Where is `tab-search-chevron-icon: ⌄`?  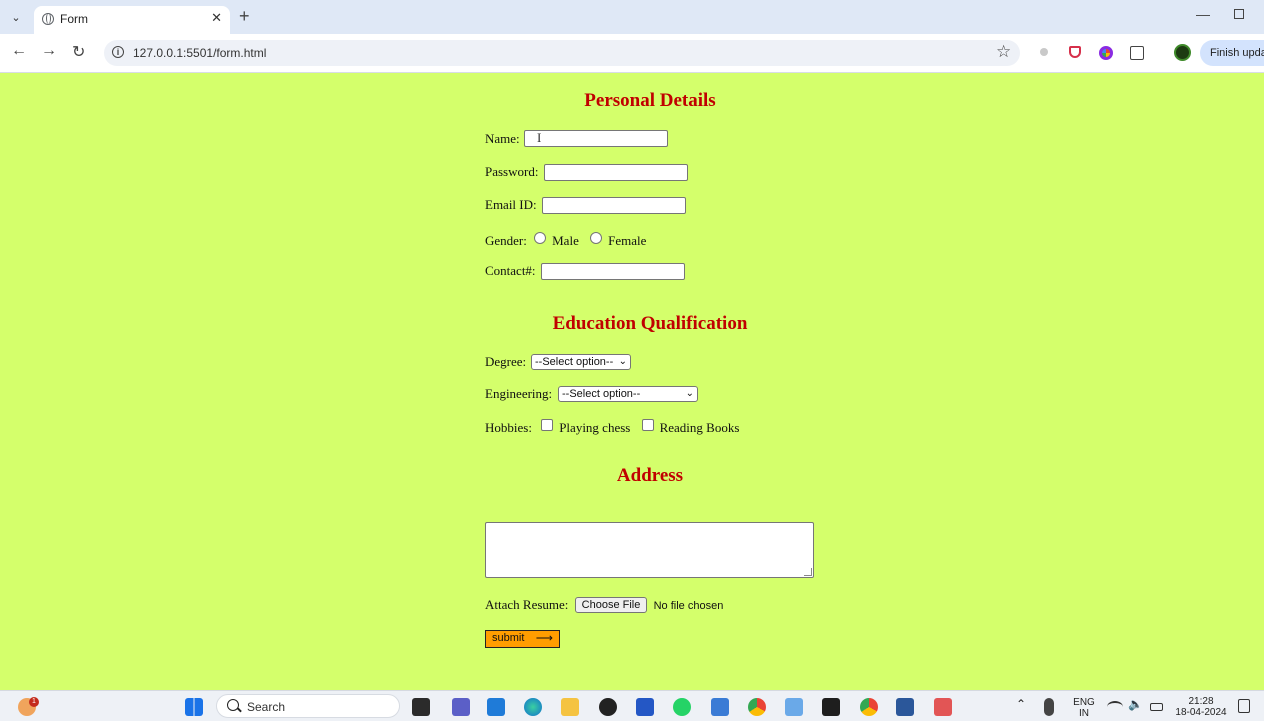 tab-search-chevron-icon: ⌄ is located at coordinates (16, 17).